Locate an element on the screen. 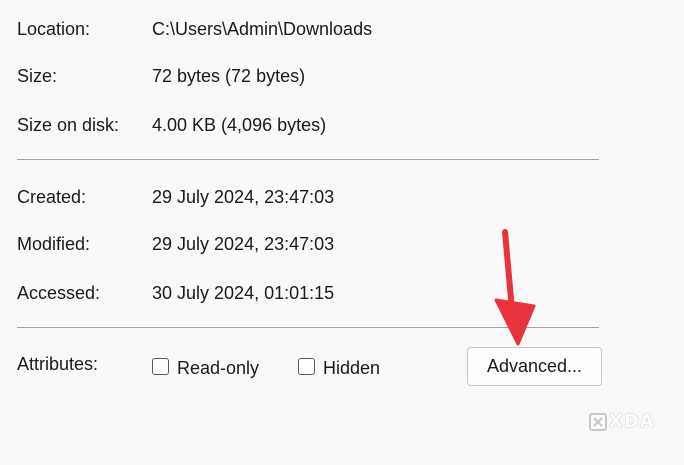  divider is located at coordinates (308, 159).